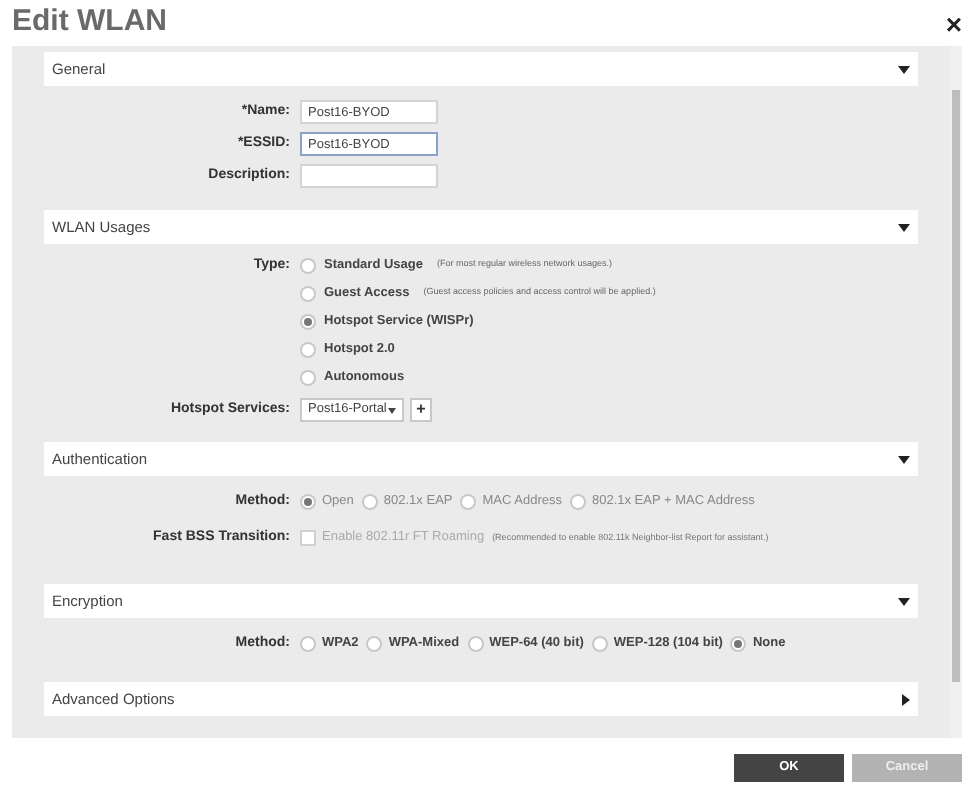 The width and height of the screenshot is (980, 802). Describe the element at coordinates (369, 176) in the screenshot. I see `text-input` at that location.